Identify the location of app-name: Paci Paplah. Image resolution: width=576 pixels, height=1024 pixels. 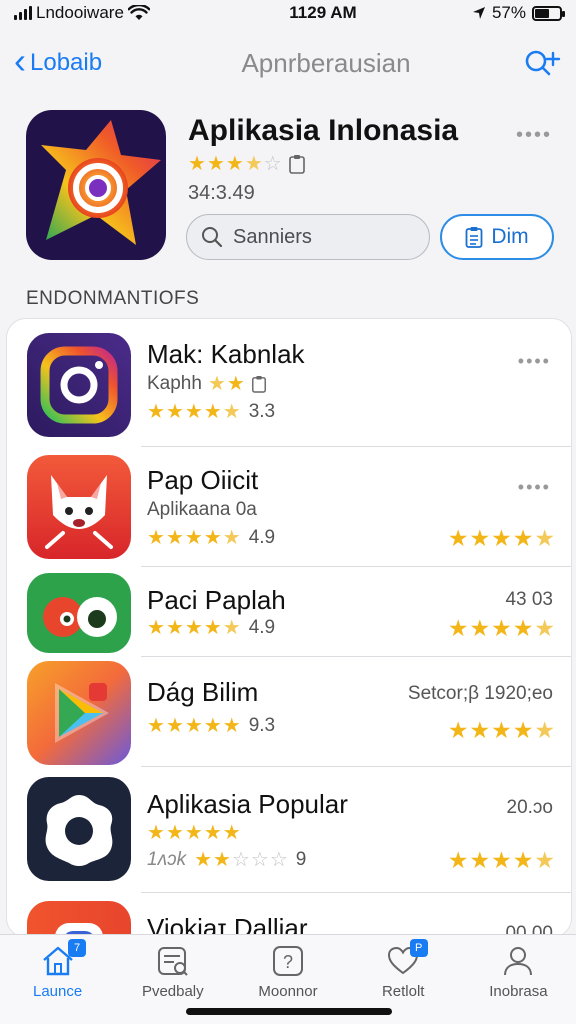
(216, 600).